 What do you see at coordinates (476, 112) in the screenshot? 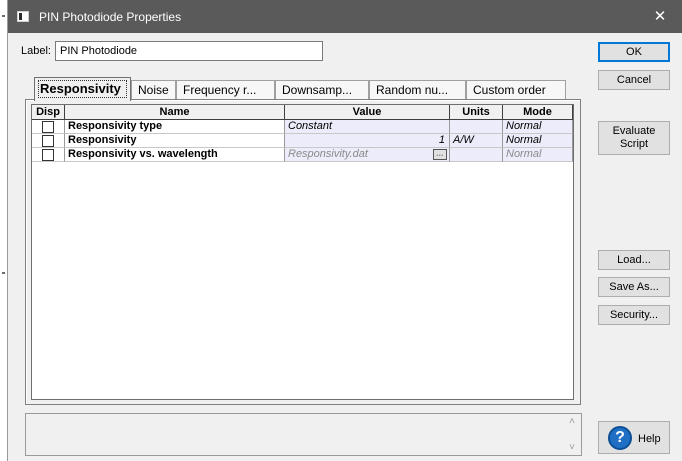
I see `header-units: Units` at bounding box center [476, 112].